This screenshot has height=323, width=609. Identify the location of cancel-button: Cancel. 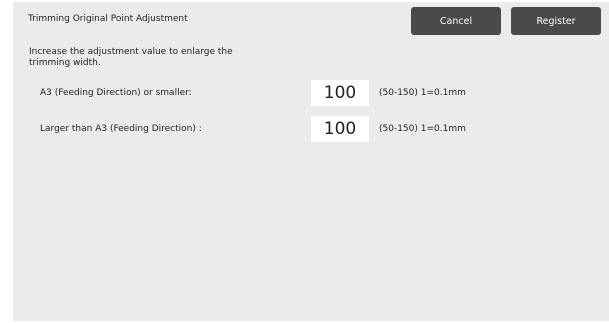
(456, 21).